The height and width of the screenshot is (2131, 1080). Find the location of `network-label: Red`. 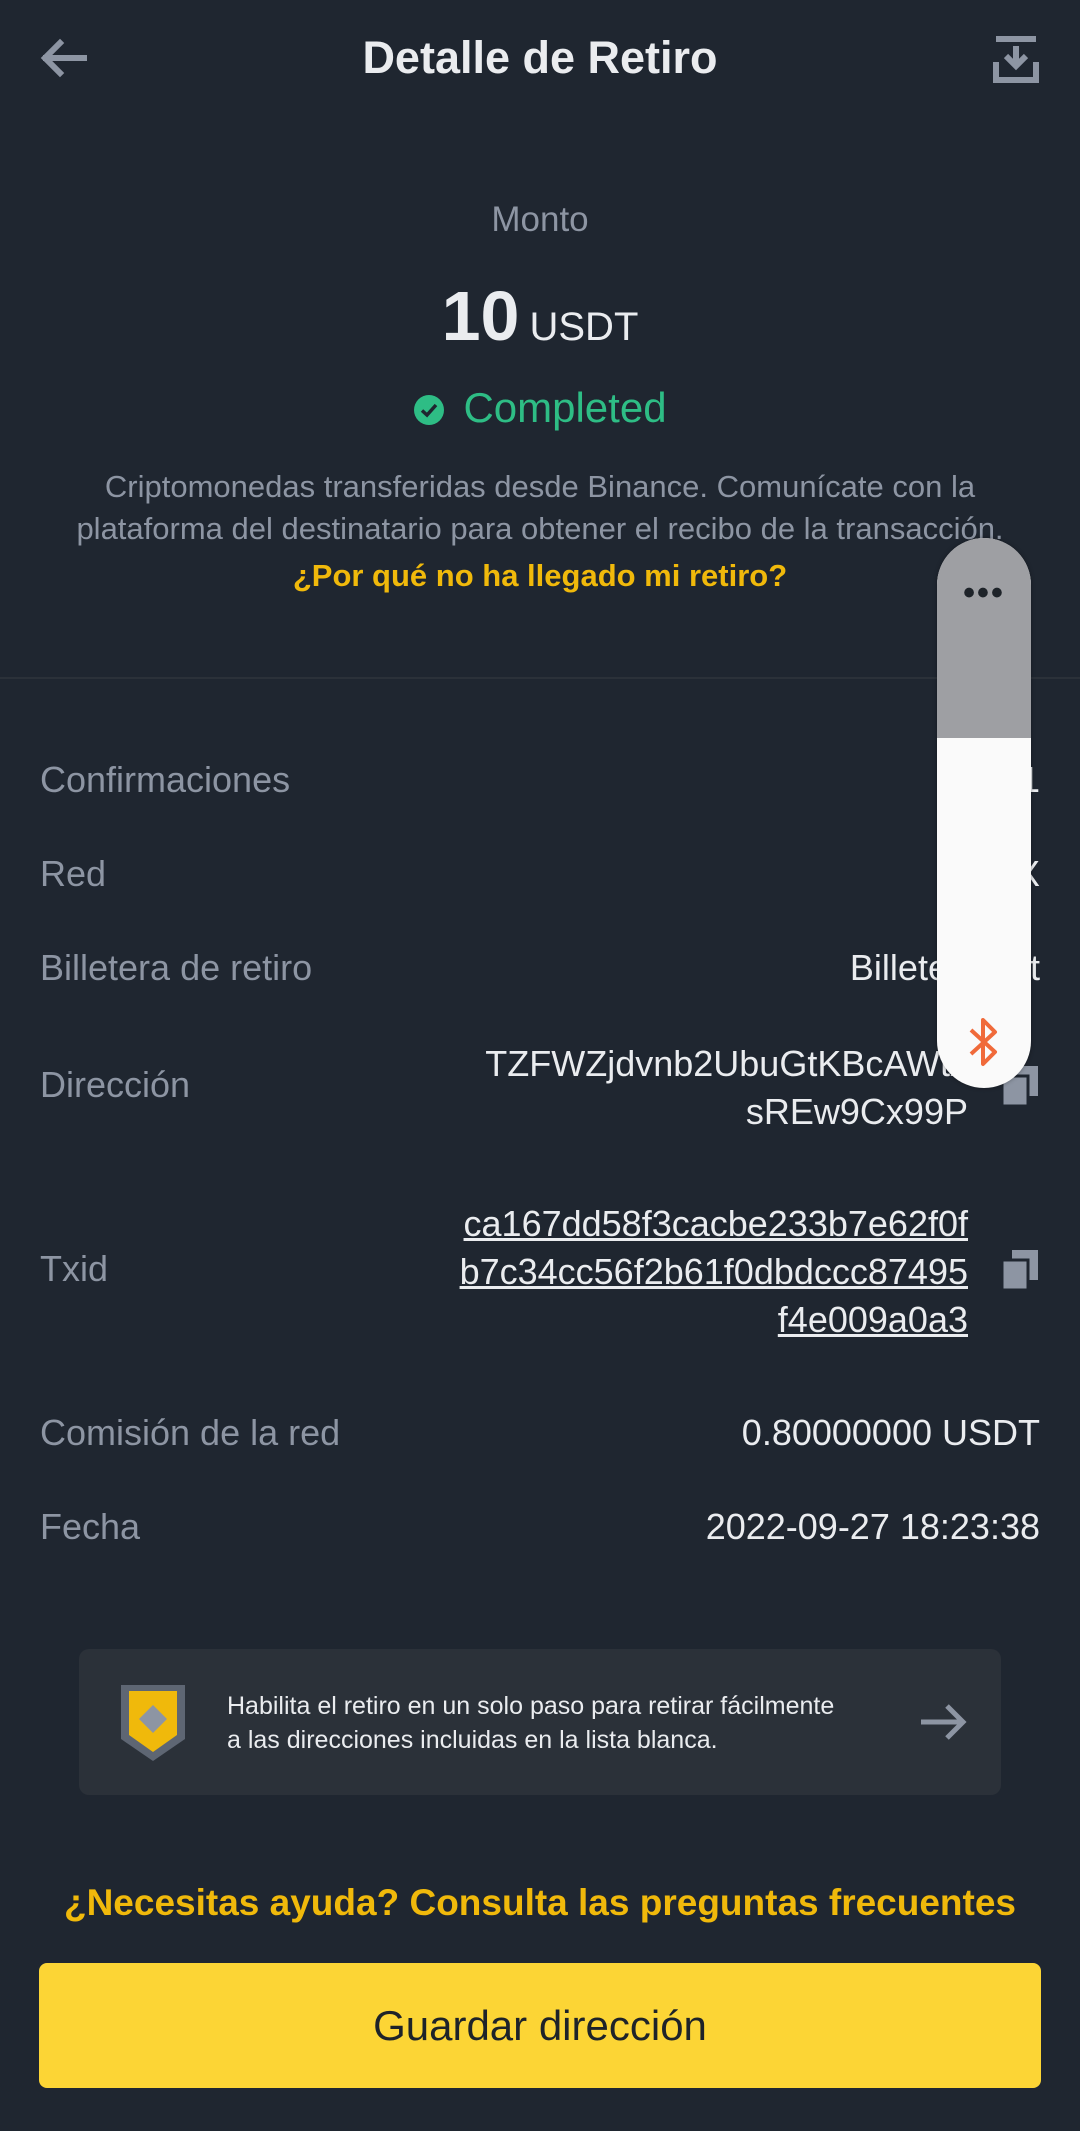

network-label: Red is located at coordinates (73, 873).